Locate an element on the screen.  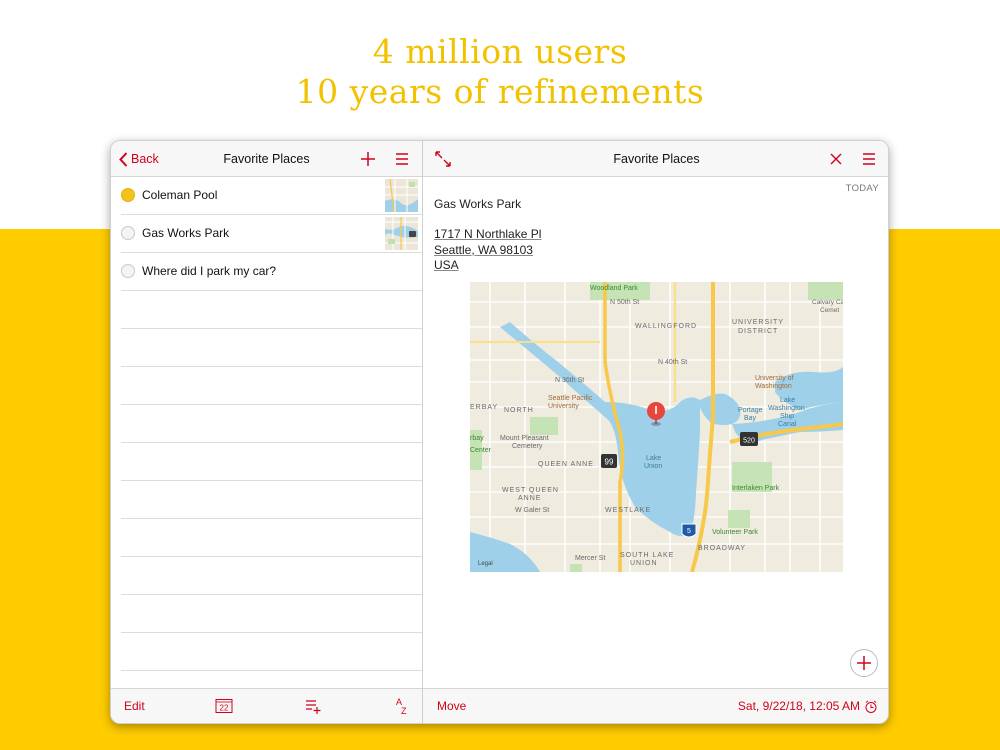
detail-toolbar: Move Sat, 9/22/18, 12:05 AM is located at coordinates (655, 705).